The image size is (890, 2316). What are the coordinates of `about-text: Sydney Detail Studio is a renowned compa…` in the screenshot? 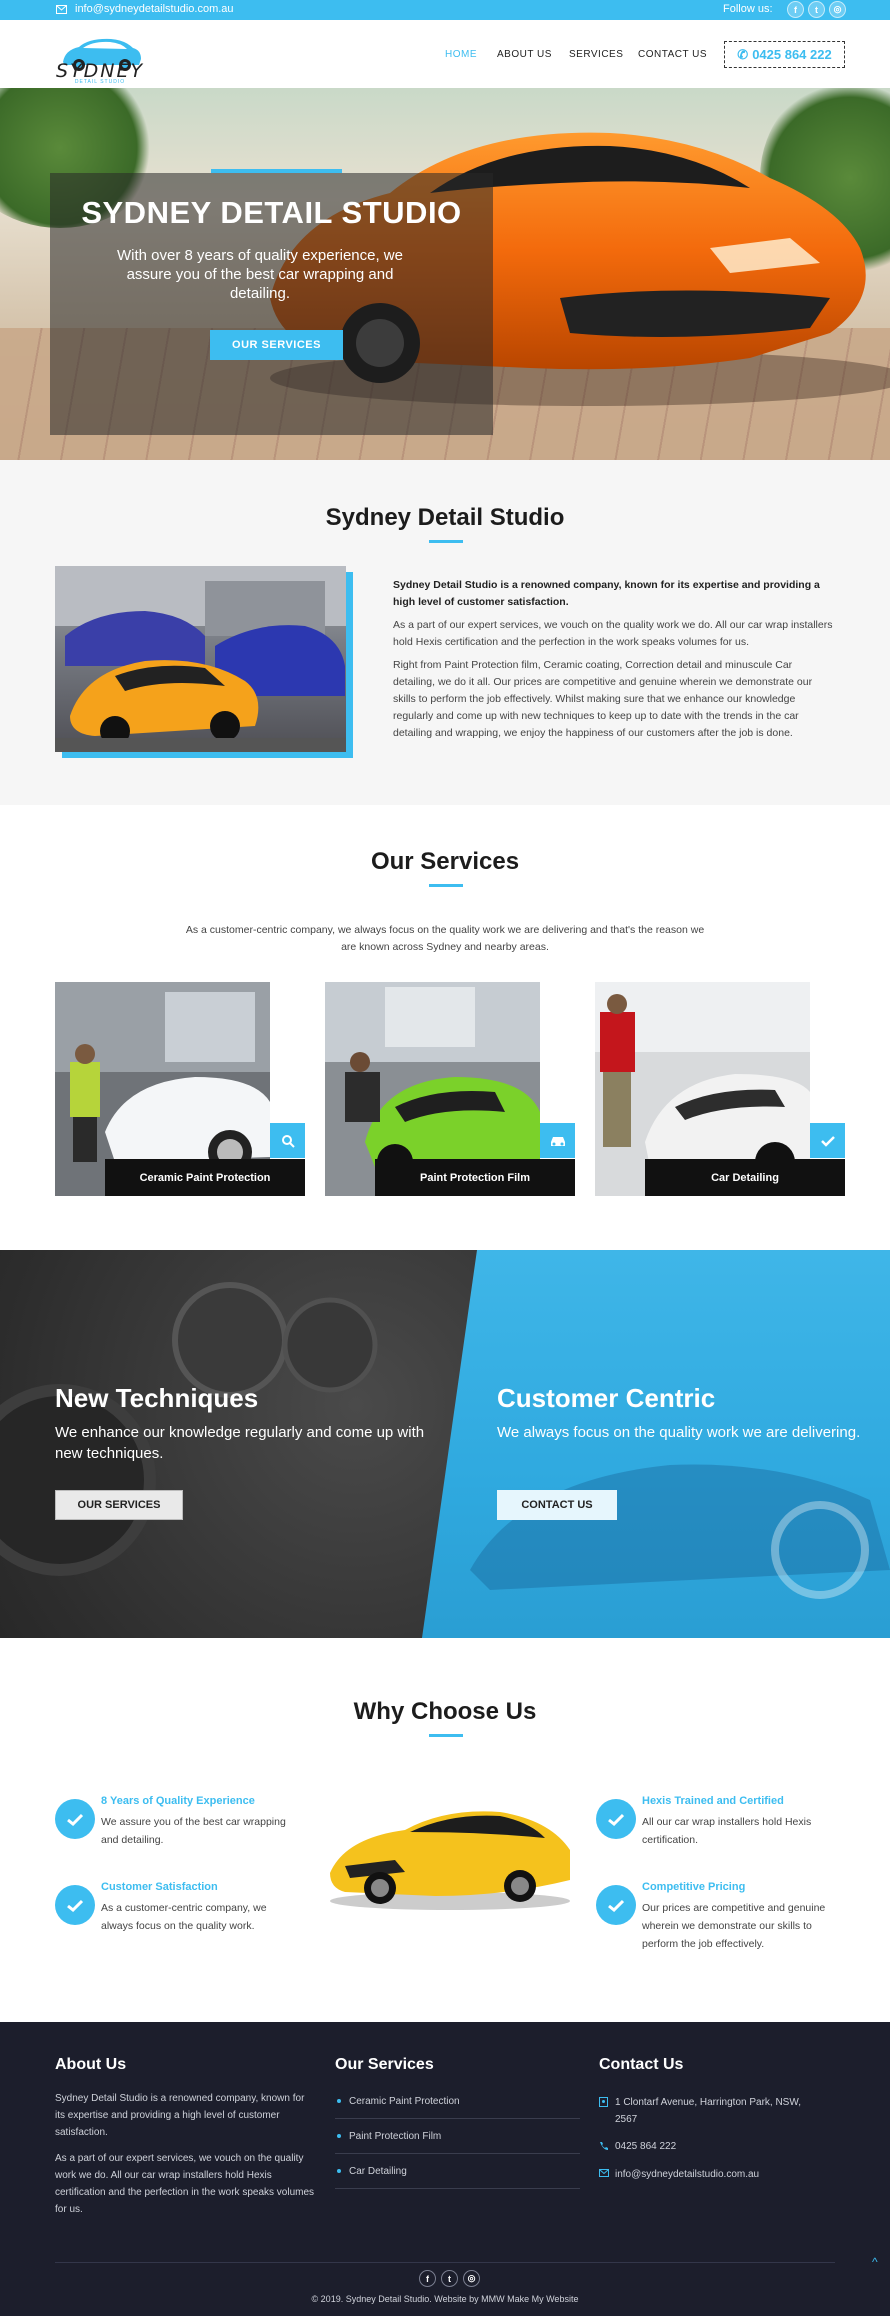 It's located at (613, 662).